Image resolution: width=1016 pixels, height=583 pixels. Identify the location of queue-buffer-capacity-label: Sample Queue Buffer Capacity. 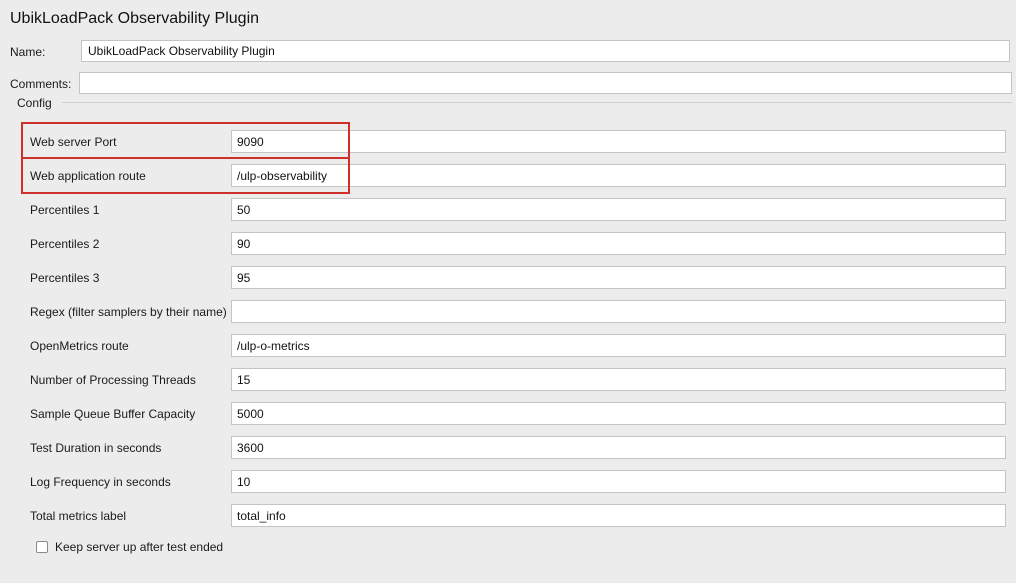
(113, 414).